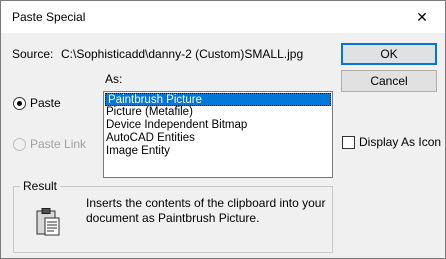 The width and height of the screenshot is (446, 259). Describe the element at coordinates (218, 112) in the screenshot. I see `format-item: Picture (Metafile)` at that location.